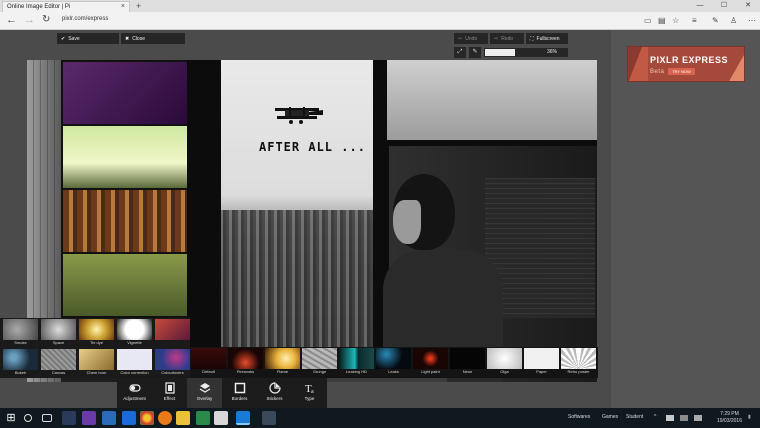  I want to click on app-taskbar-icon, so click(109, 418).